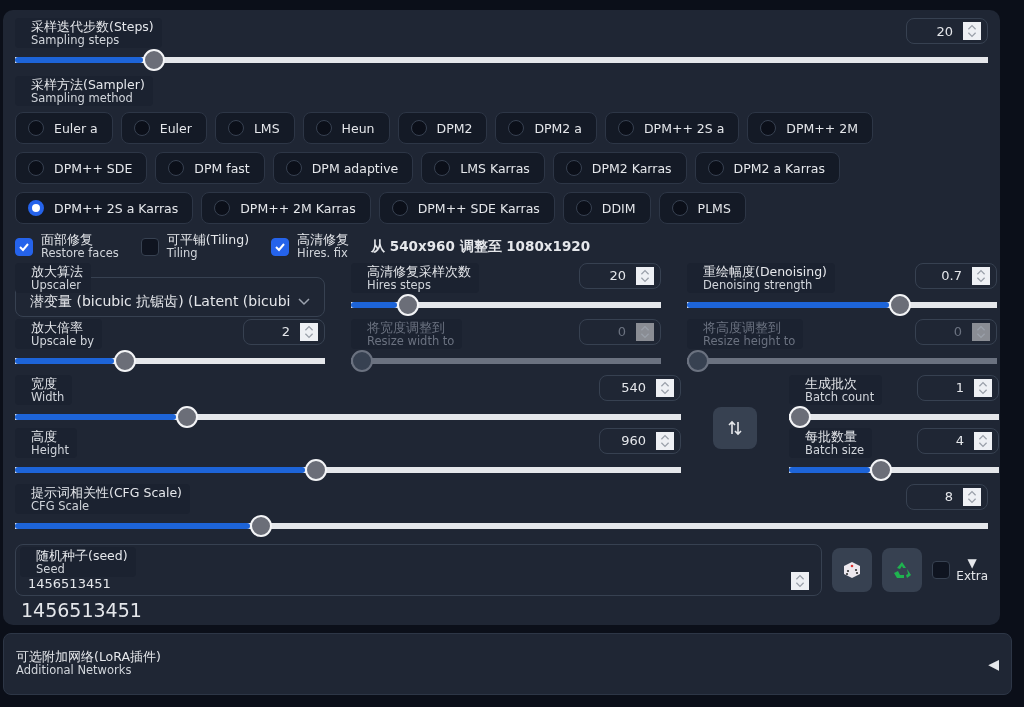 Image resolution: width=1024 pixels, height=707 pixels. Describe the element at coordinates (619, 168) in the screenshot. I see `sampler-option: DPM2 Karras` at that location.